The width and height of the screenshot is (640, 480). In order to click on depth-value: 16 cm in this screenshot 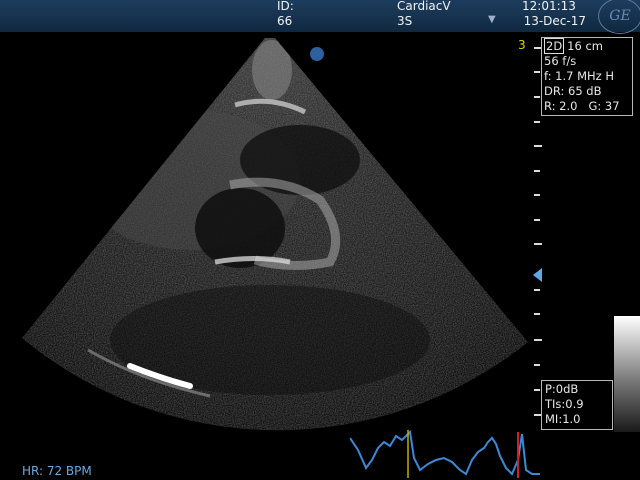, I will do `click(585, 46)`.